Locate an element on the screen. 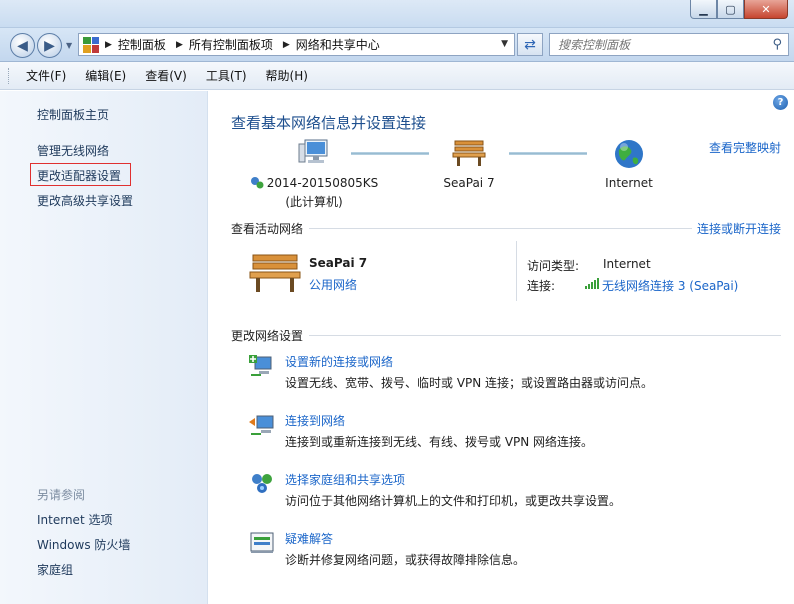  see-also-heading: 另请参阅 is located at coordinates (61, 495).